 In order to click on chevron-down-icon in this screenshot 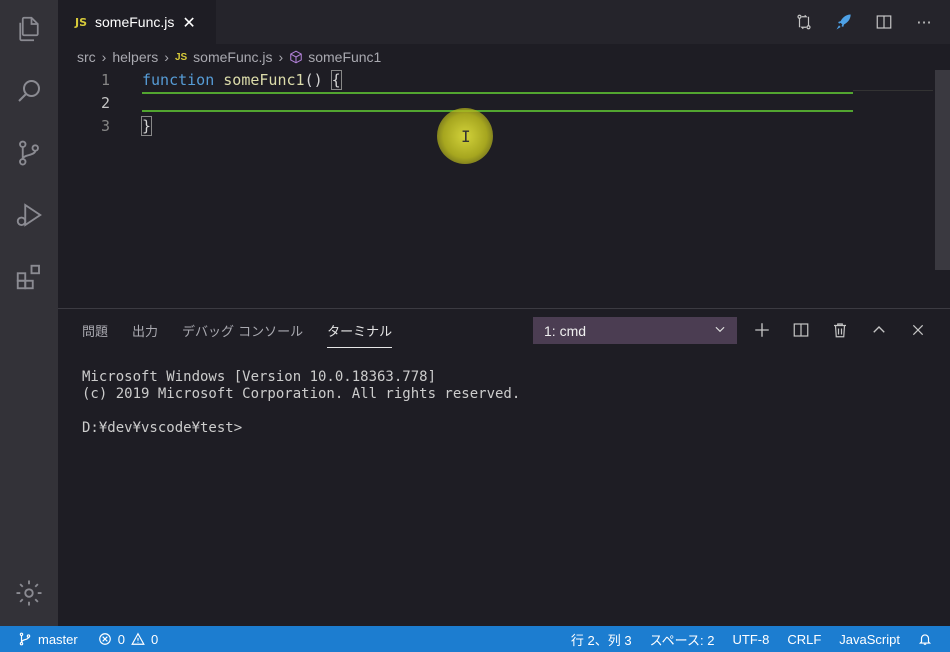, I will do `click(720, 330)`.